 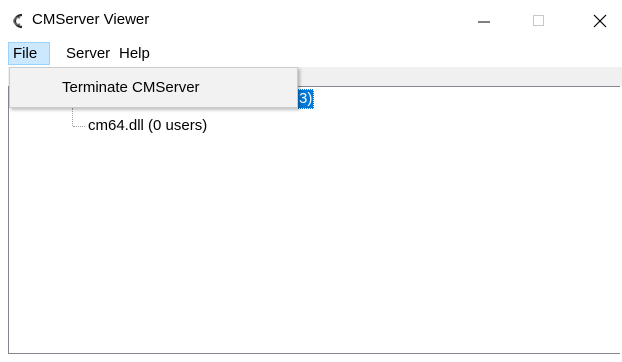 What do you see at coordinates (131, 87) in the screenshot?
I see `menu-item-label: Terminate CMServer` at bounding box center [131, 87].